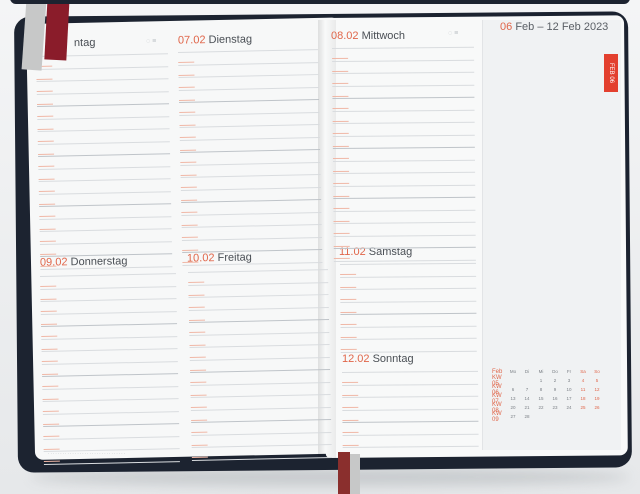 Image resolution: width=640 pixels, height=494 pixels. What do you see at coordinates (320, 2) in the screenshot?
I see `cover-top-edge` at bounding box center [320, 2].